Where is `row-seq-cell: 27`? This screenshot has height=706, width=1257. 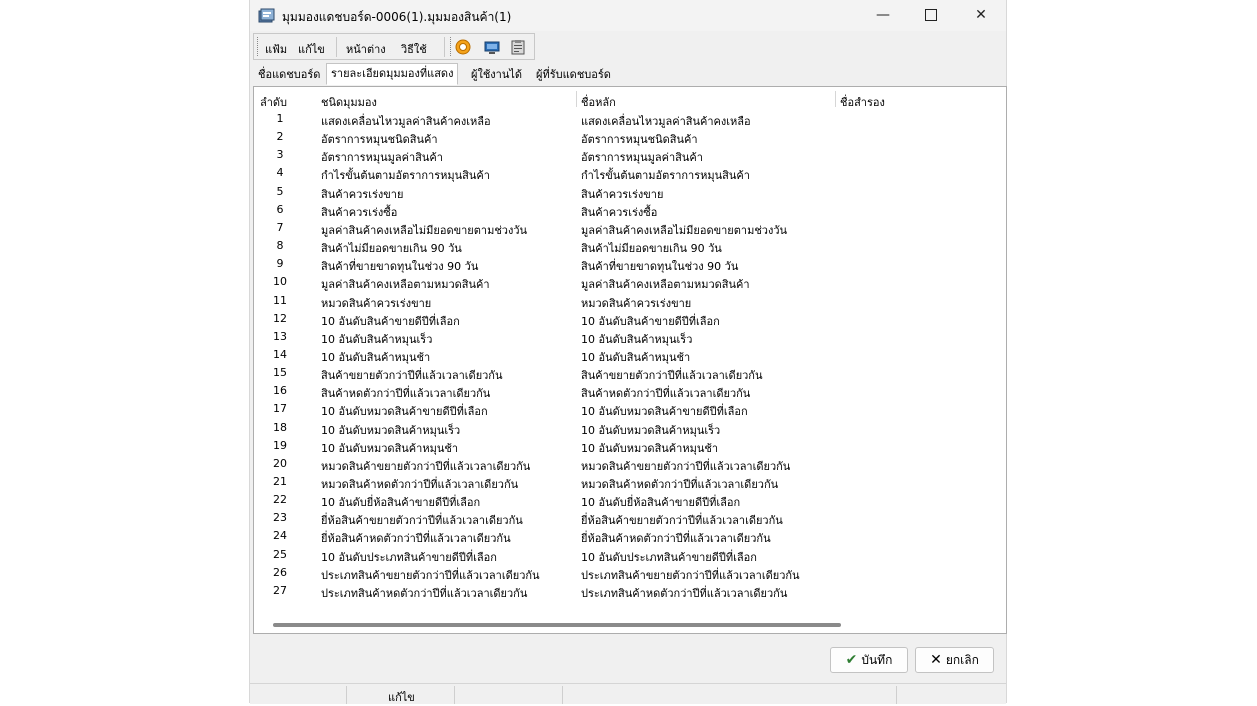
row-seq-cell: 27 is located at coordinates (280, 590).